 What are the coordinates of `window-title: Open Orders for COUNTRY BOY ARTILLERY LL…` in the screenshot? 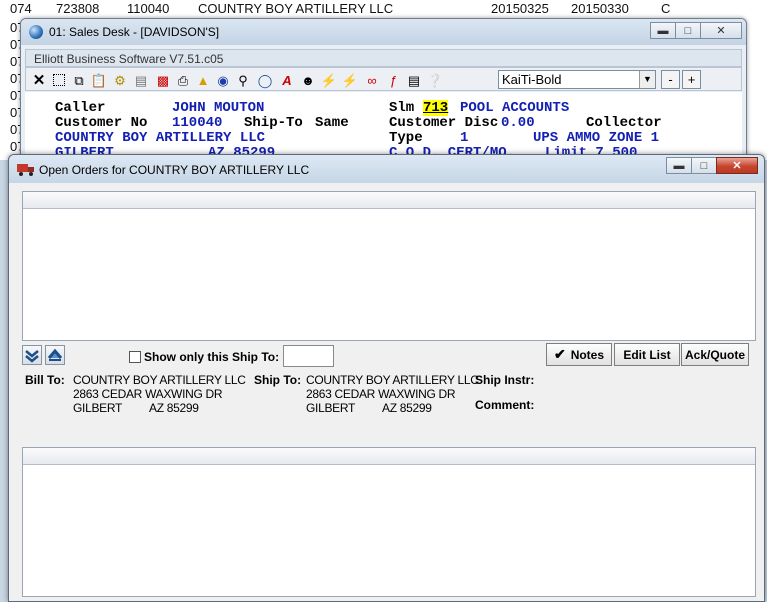 It's located at (174, 170).